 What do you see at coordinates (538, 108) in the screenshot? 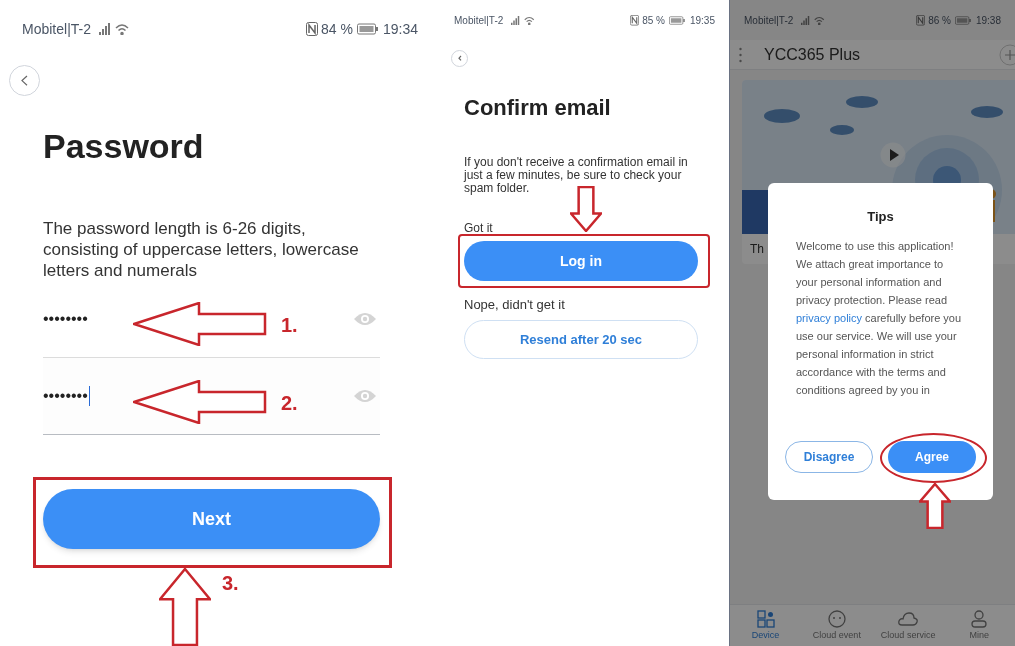
I see `page-title: Confirm email` at bounding box center [538, 108].